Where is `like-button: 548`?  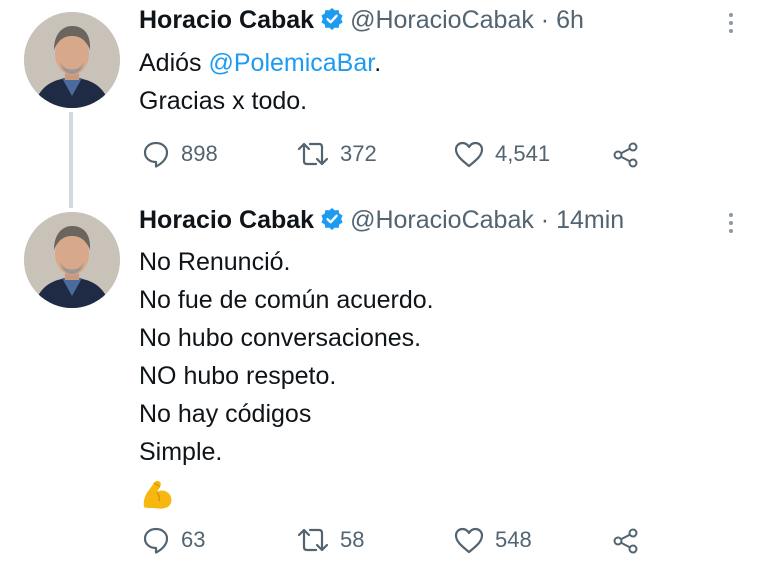 like-button: 548 is located at coordinates (492, 540).